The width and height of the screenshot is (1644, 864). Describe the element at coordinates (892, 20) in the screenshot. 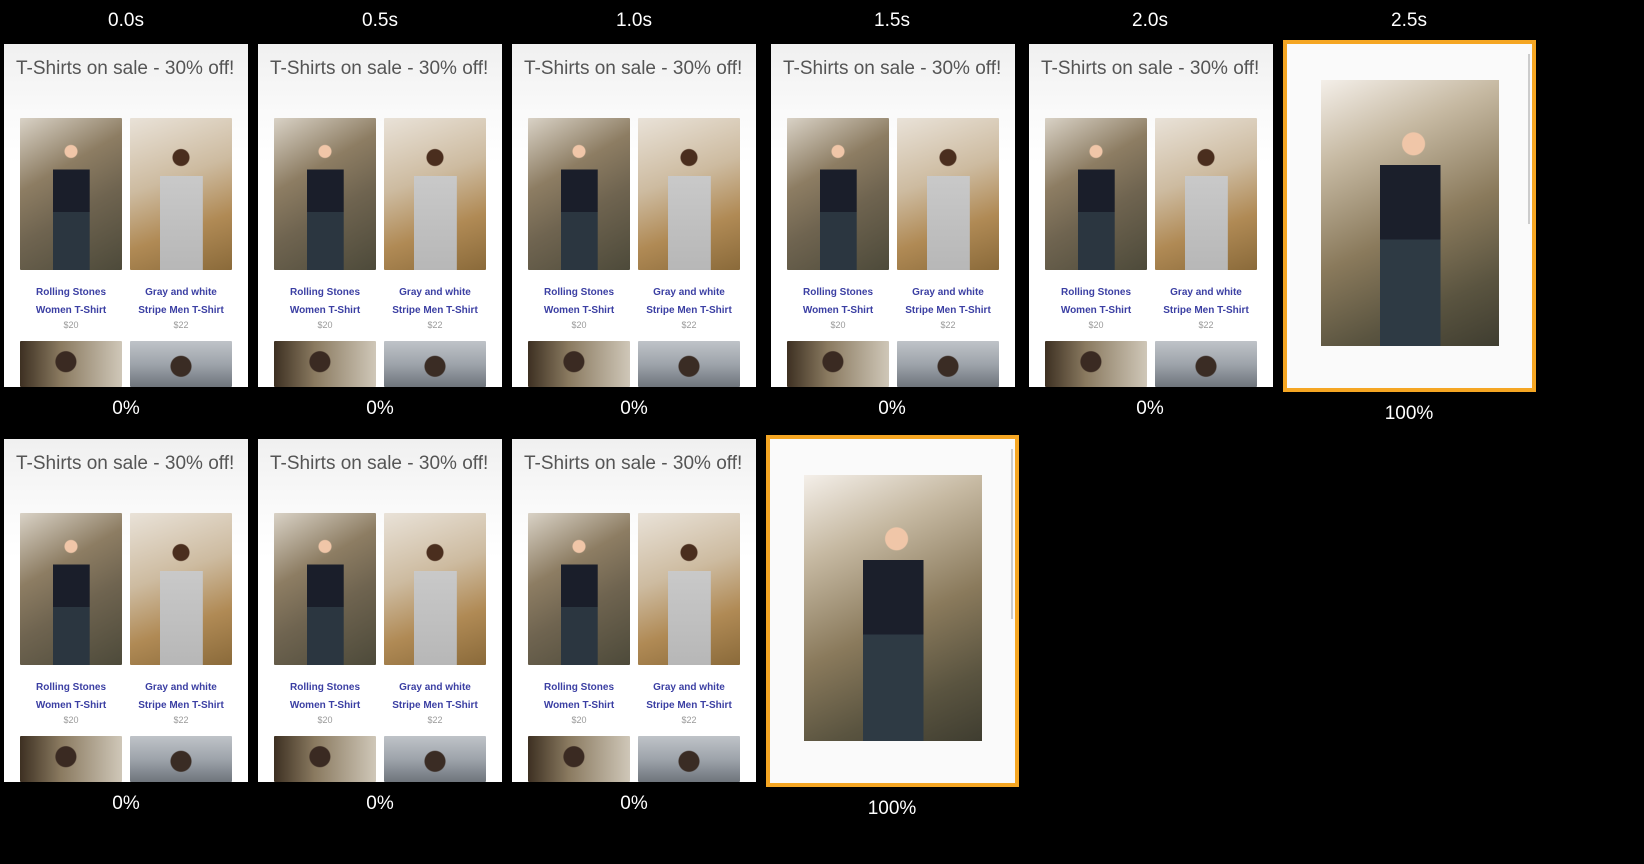

I see `timestamp-1-5s: 1.5s` at that location.